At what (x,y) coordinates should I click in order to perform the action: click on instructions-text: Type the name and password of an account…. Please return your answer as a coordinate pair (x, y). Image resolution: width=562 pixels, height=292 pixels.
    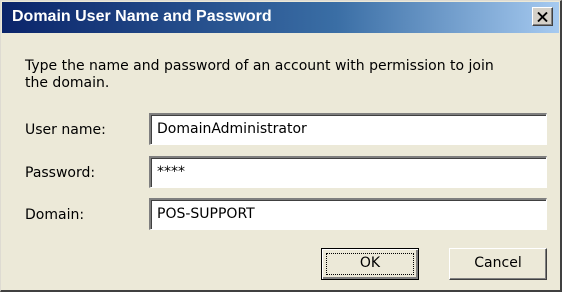
    Looking at the image, I should click on (259, 74).